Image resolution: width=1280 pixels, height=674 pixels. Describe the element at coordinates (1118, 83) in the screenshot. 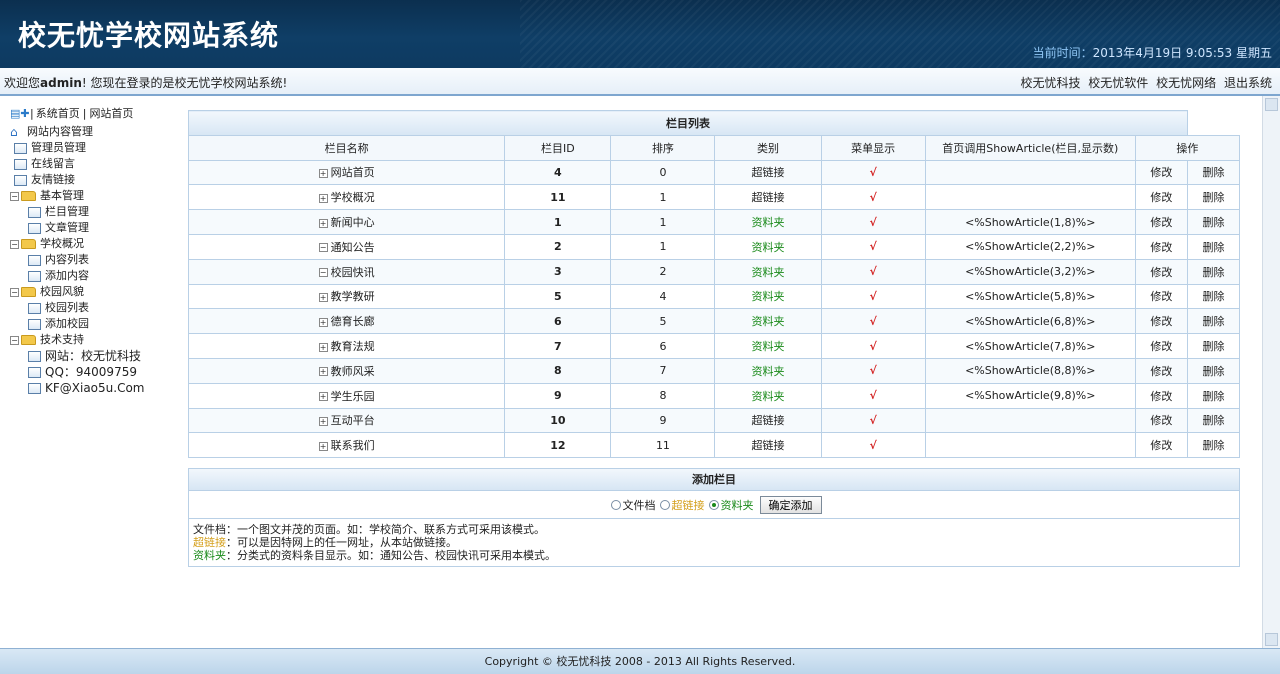

I see `link-software: 校无忧软件` at that location.